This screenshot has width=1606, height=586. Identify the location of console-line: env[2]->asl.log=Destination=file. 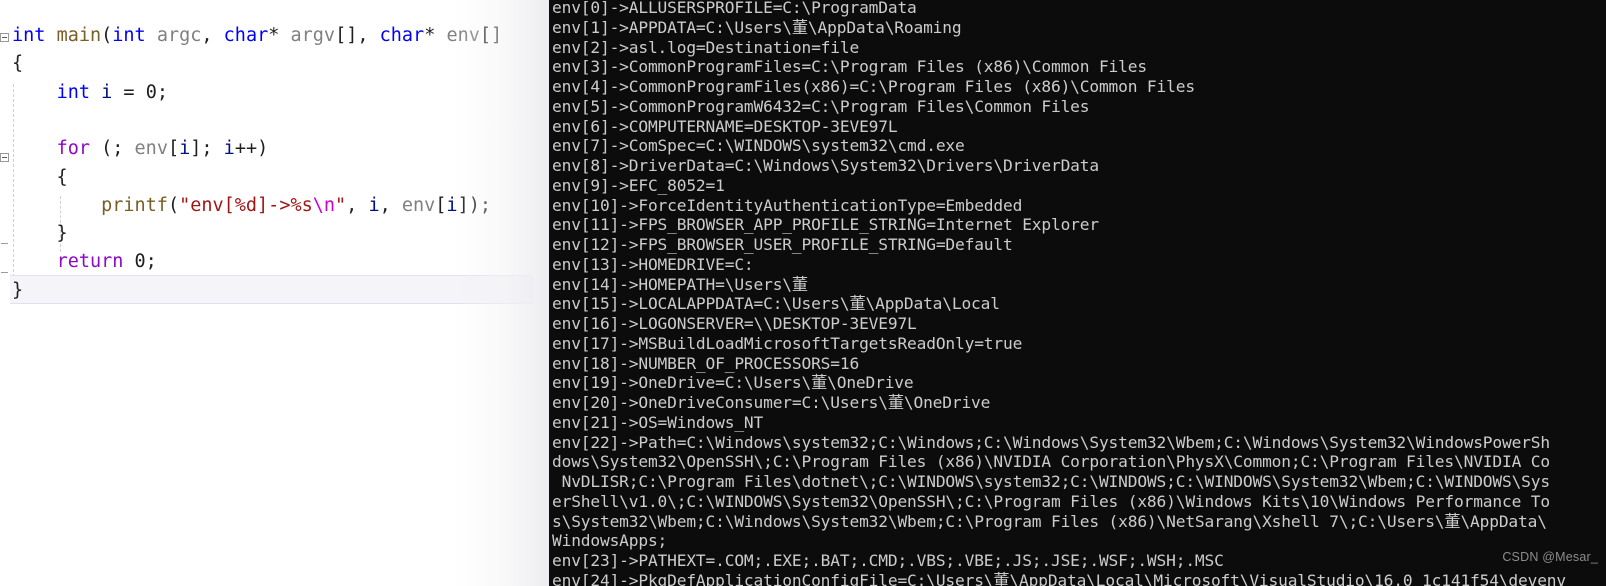
(706, 47).